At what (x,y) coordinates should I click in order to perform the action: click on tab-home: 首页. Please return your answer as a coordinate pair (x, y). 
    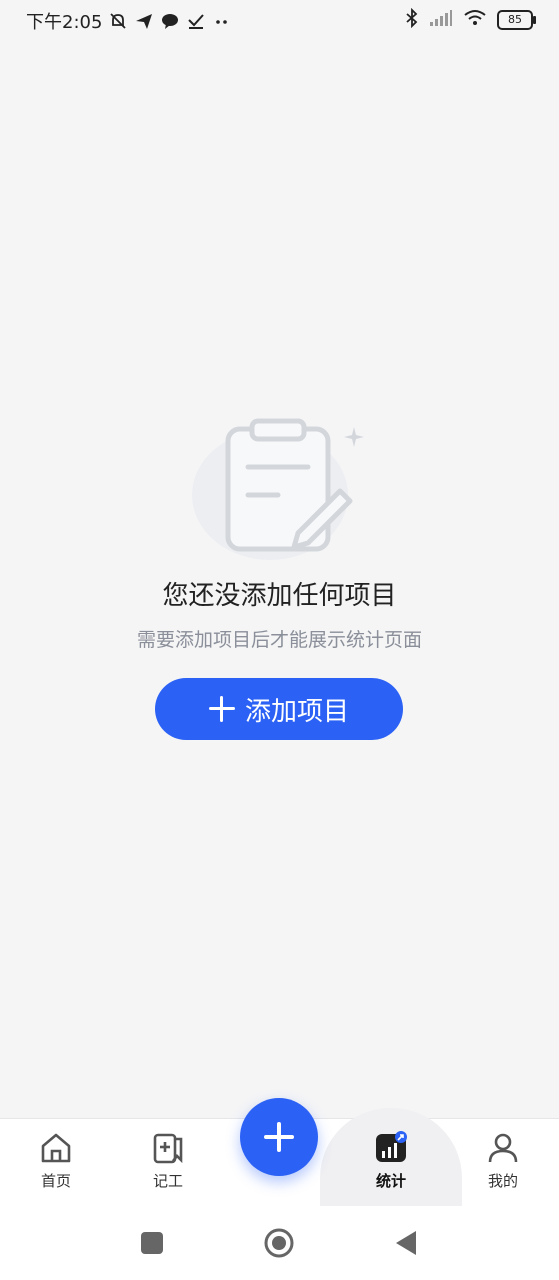
    Looking at the image, I should click on (56, 1160).